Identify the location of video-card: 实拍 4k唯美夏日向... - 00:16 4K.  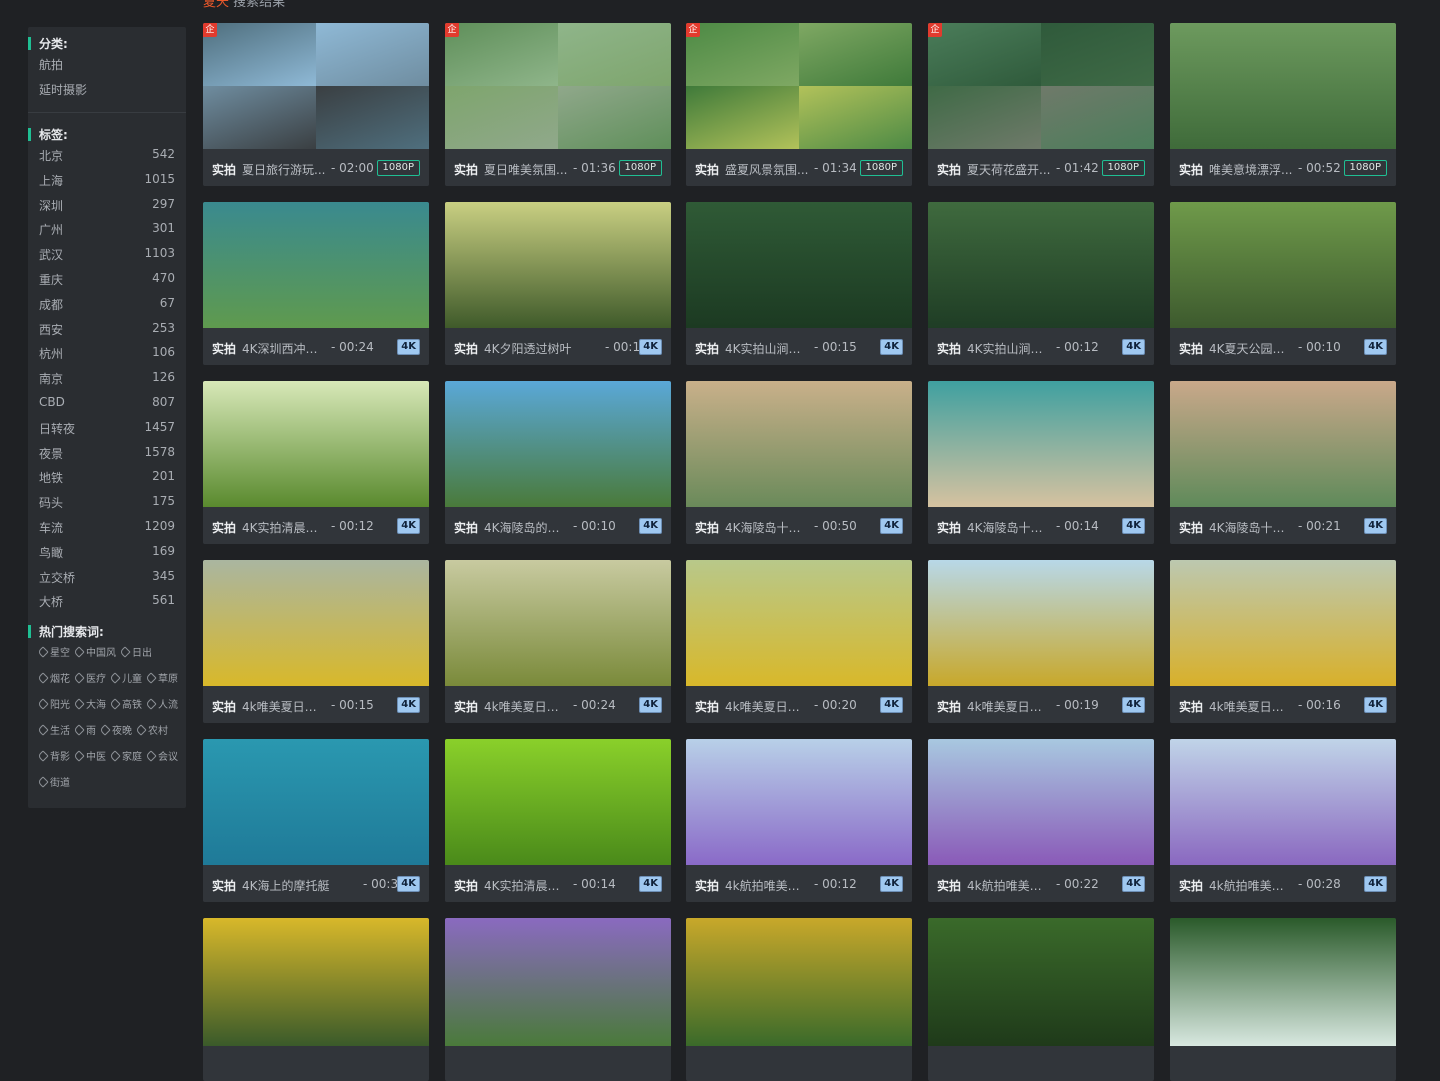
(1283, 641).